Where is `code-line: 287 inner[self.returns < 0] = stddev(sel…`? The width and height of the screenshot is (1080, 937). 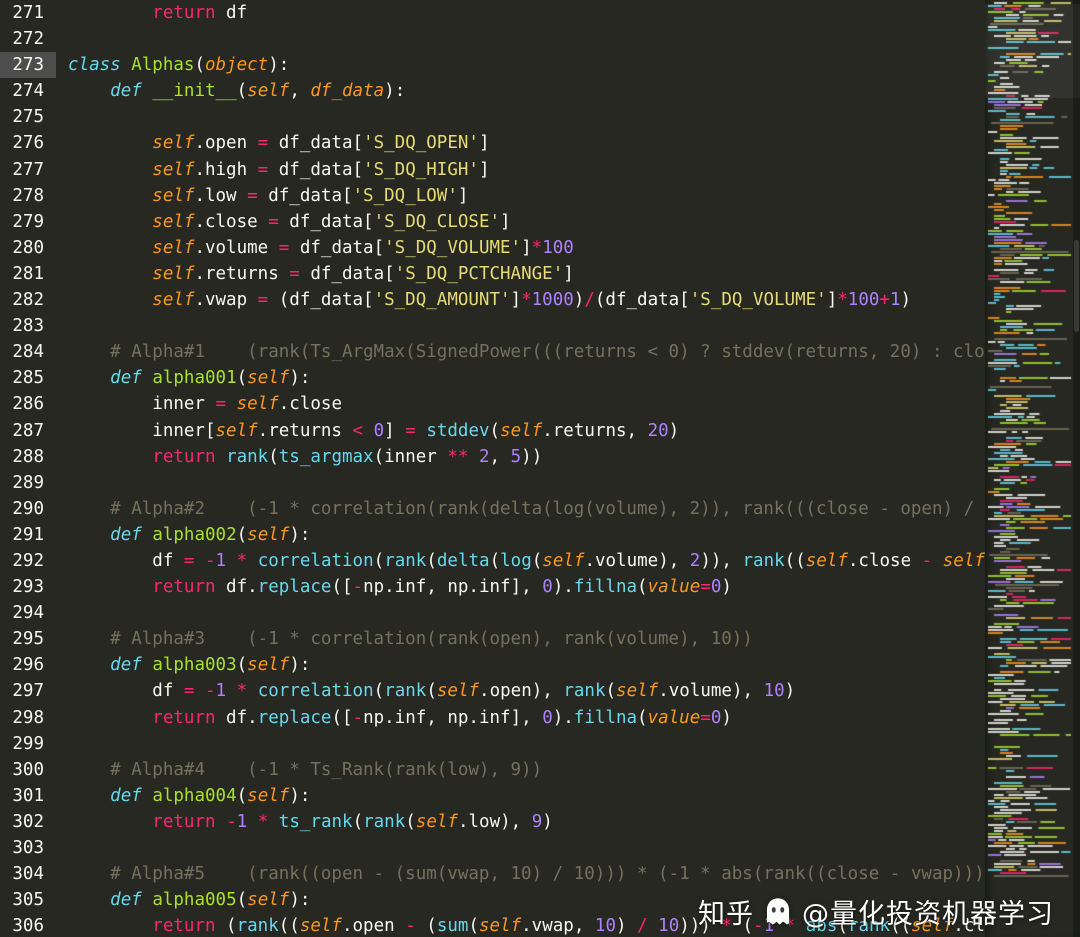
code-line: 287 inner[self.returns < 0] = stddev(sel… is located at coordinates (492, 431).